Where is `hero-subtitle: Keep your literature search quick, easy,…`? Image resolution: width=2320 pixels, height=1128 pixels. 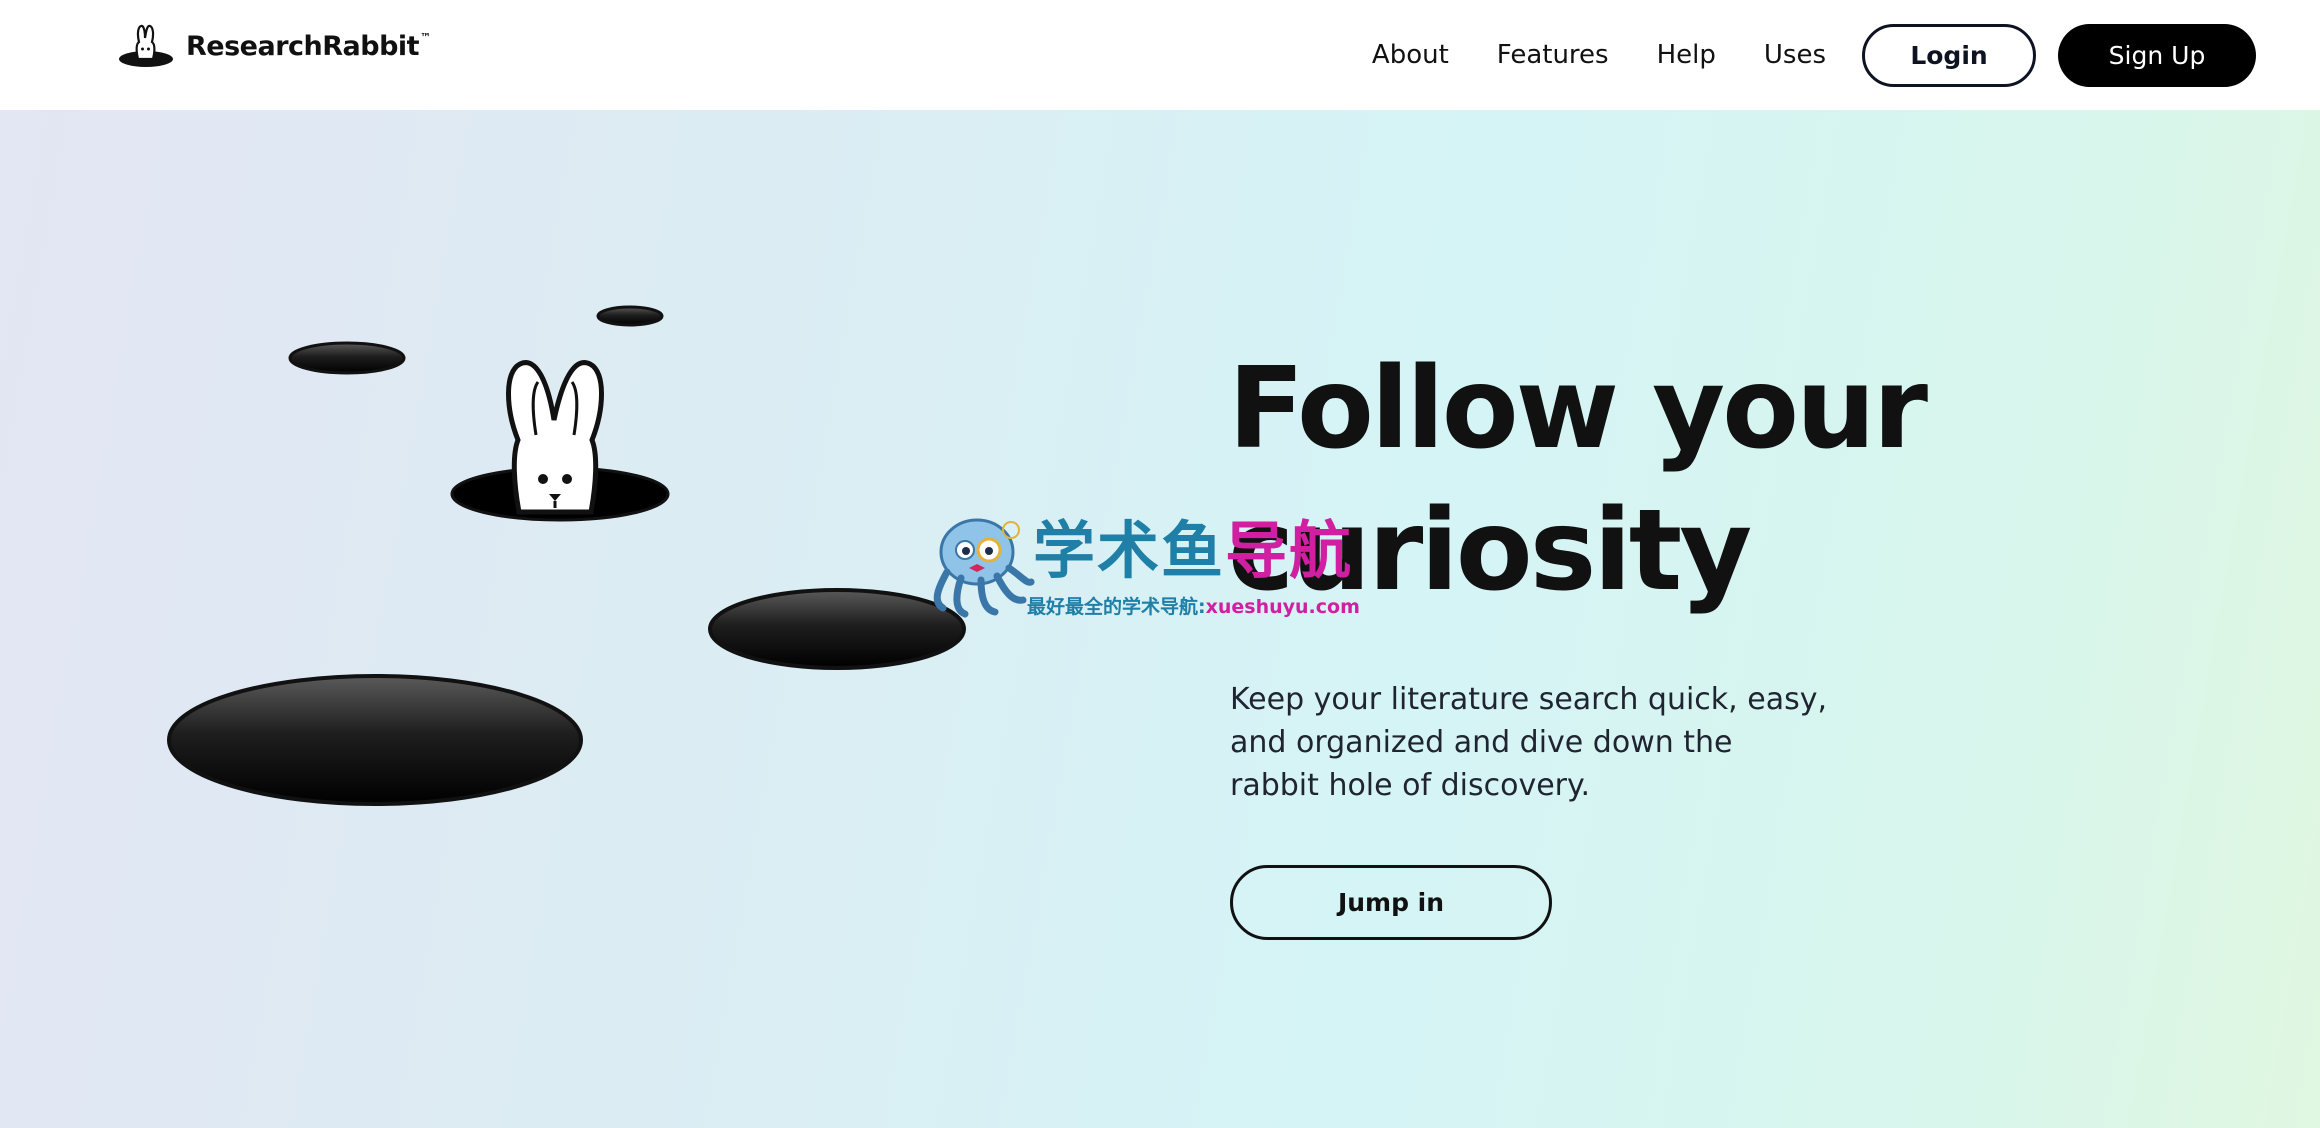 hero-subtitle: Keep your literature search quick, easy,… is located at coordinates (1528, 742).